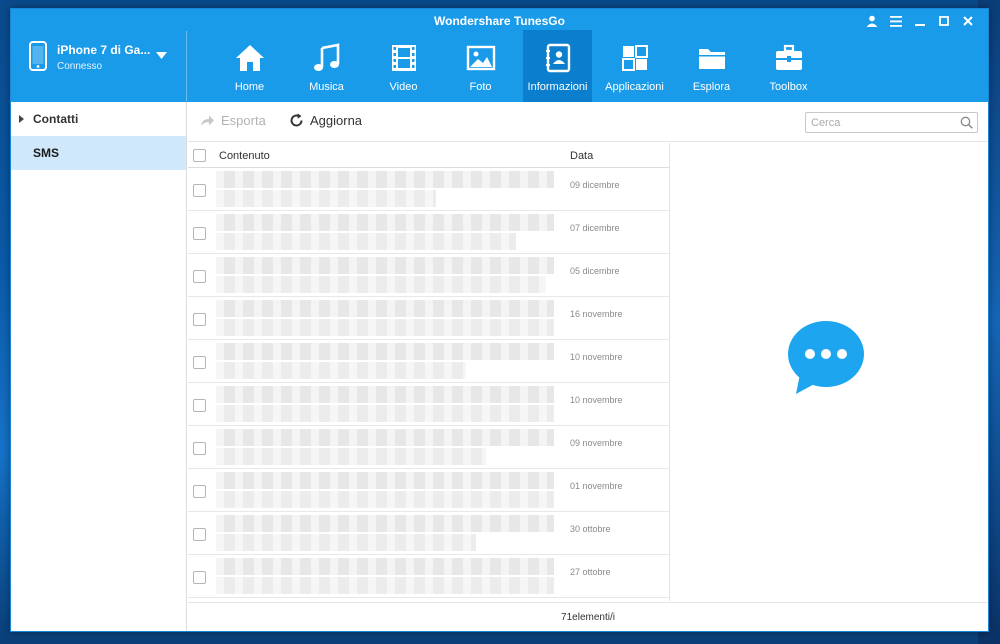 The width and height of the screenshot is (1000, 644). I want to click on nav-music: Musica, so click(326, 66).